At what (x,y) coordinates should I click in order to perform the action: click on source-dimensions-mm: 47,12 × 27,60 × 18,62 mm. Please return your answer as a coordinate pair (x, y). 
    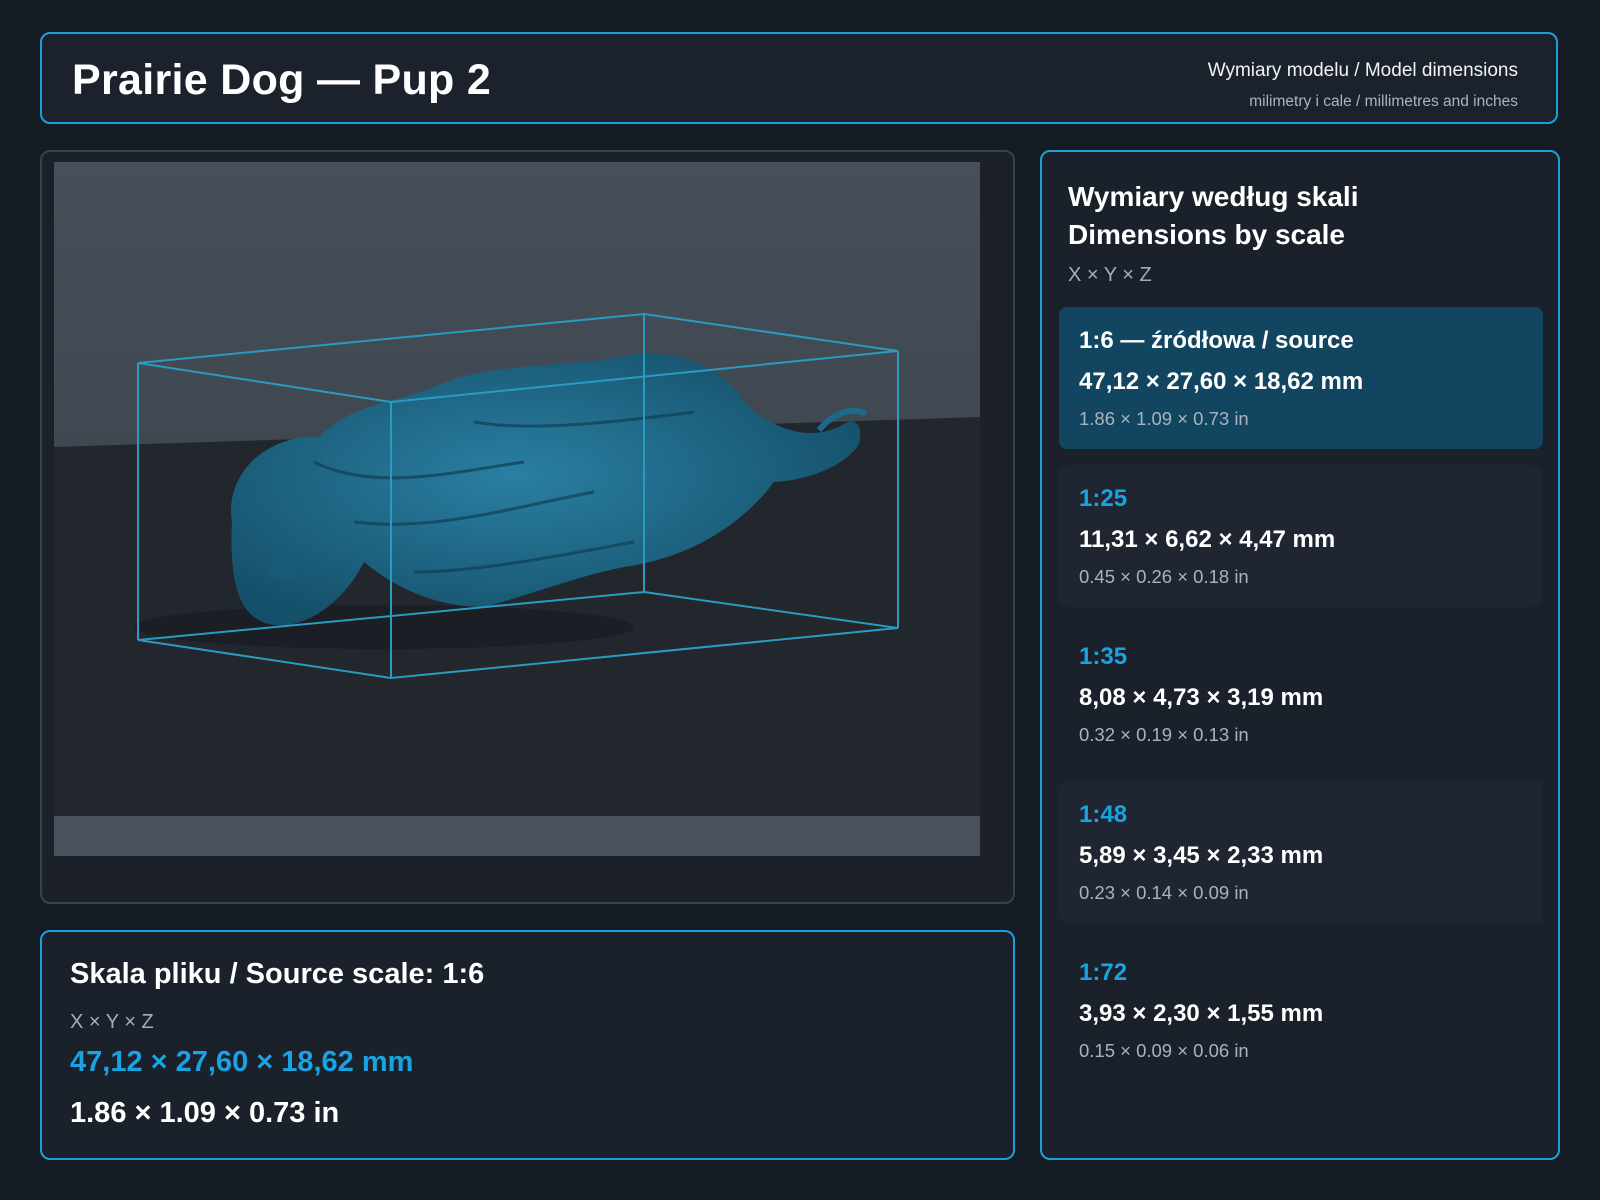
    Looking at the image, I should click on (242, 1062).